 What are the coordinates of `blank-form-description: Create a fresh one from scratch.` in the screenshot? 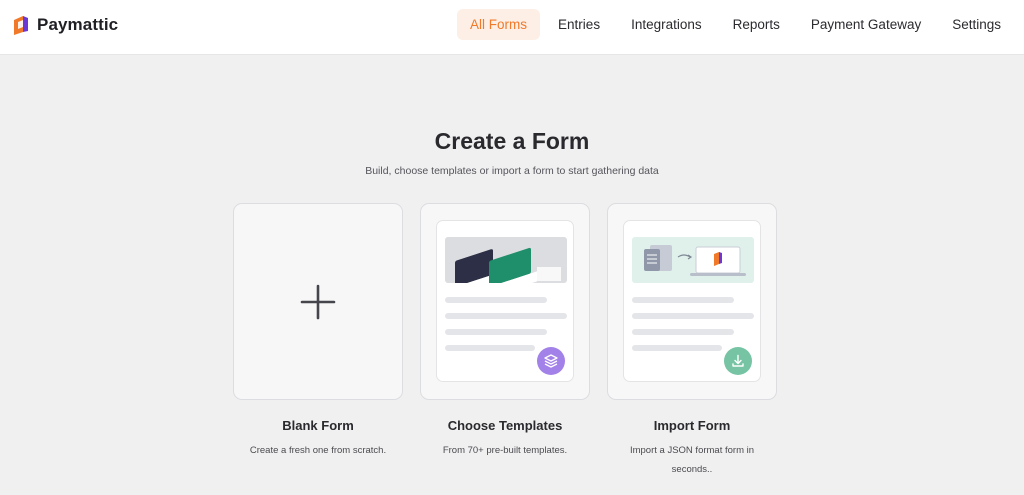 It's located at (318, 450).